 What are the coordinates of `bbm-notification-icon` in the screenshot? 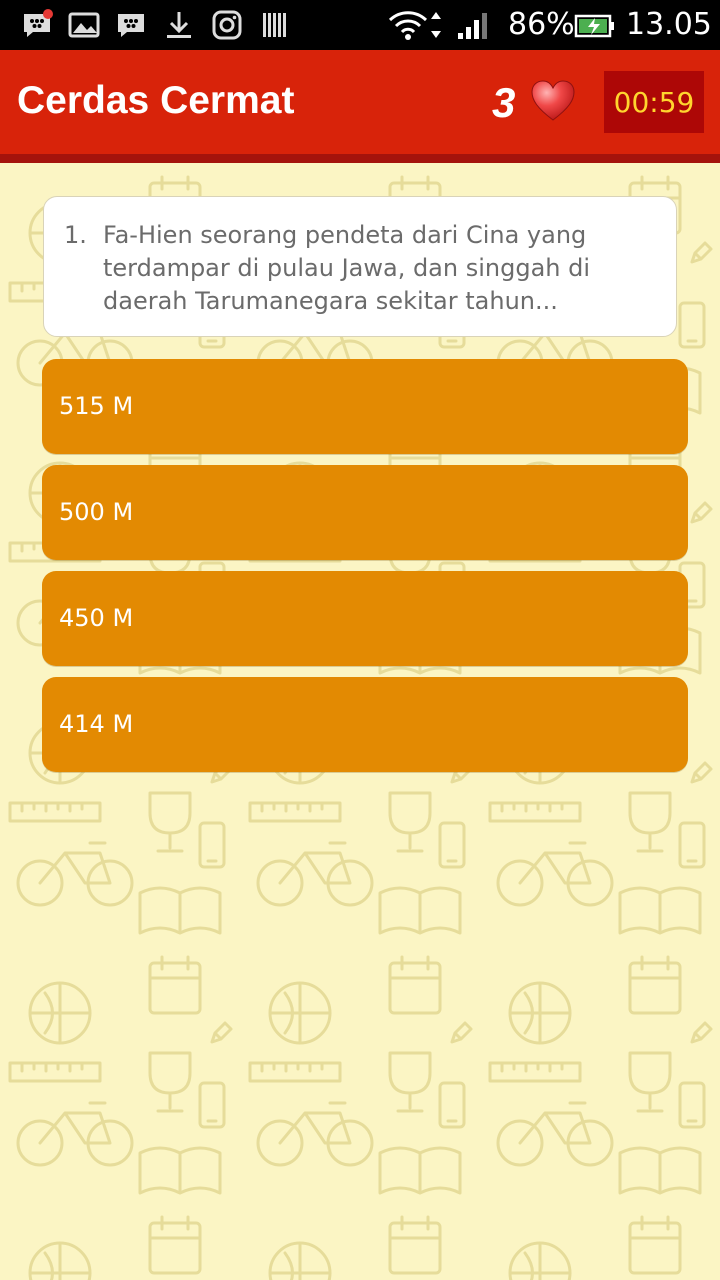 It's located at (37, 25).